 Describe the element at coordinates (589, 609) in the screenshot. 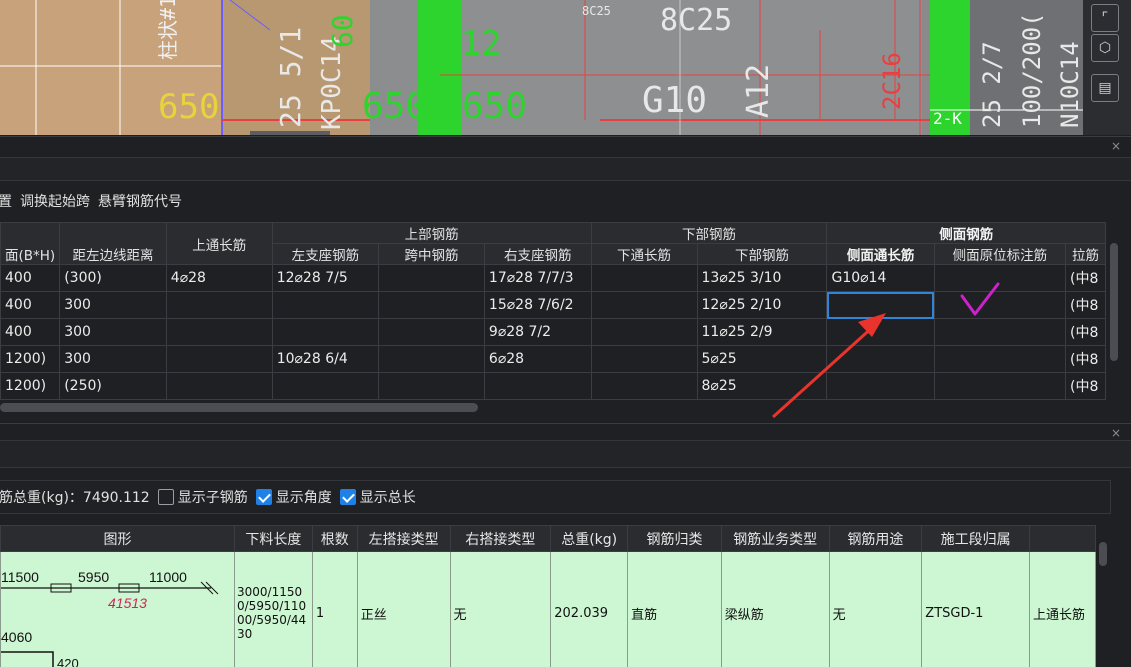

I see `cell-weight: 202.039` at that location.